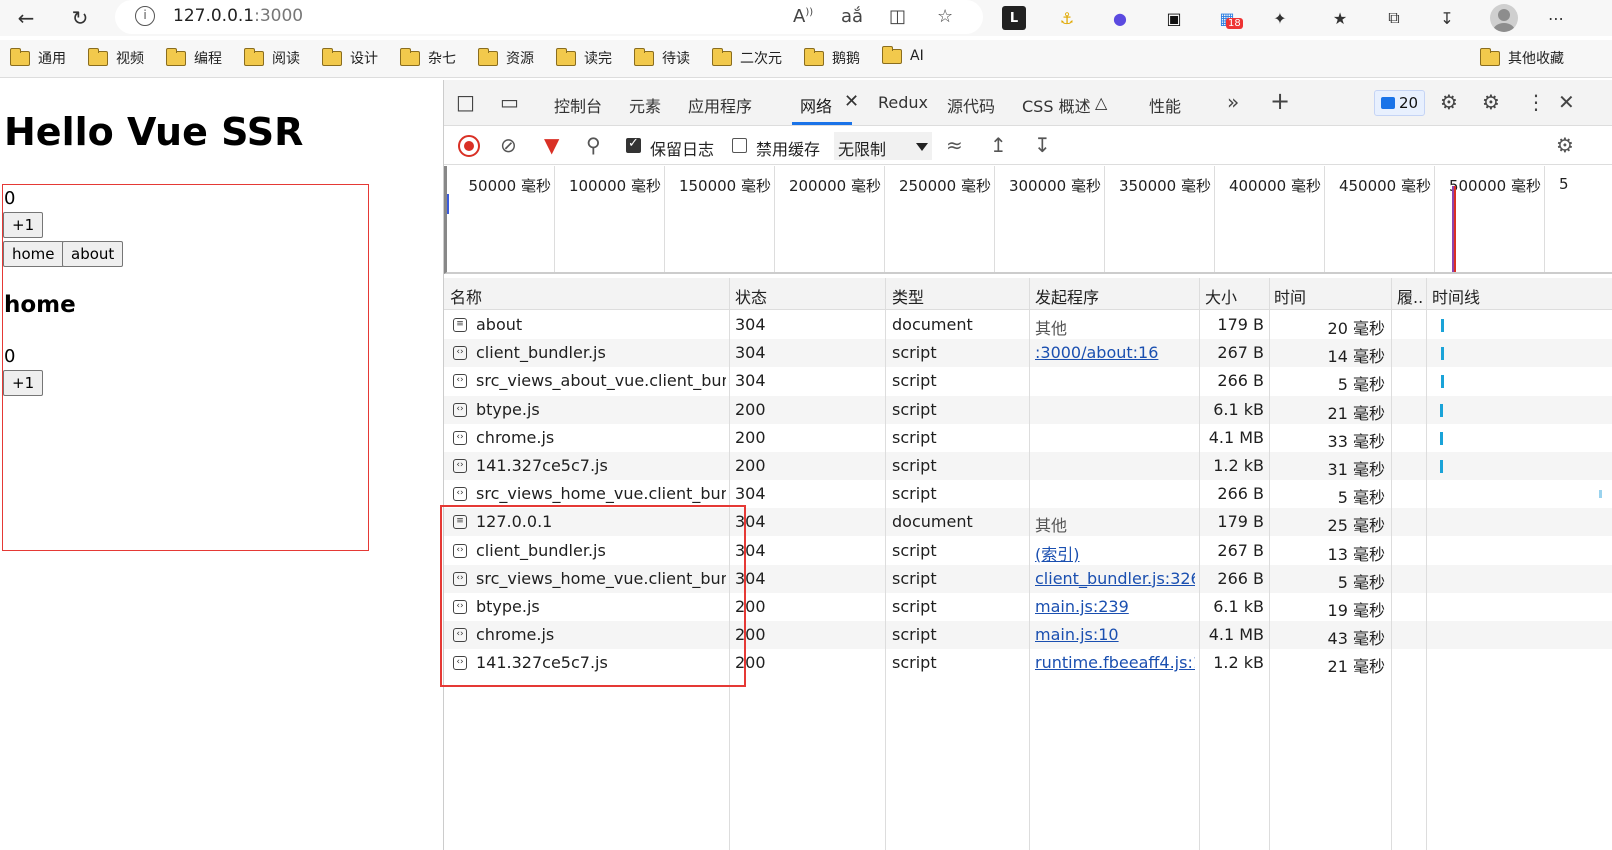 This screenshot has height=850, width=1612. What do you see at coordinates (1565, 145) in the screenshot?
I see `network-settings-icon: ⚙` at bounding box center [1565, 145].